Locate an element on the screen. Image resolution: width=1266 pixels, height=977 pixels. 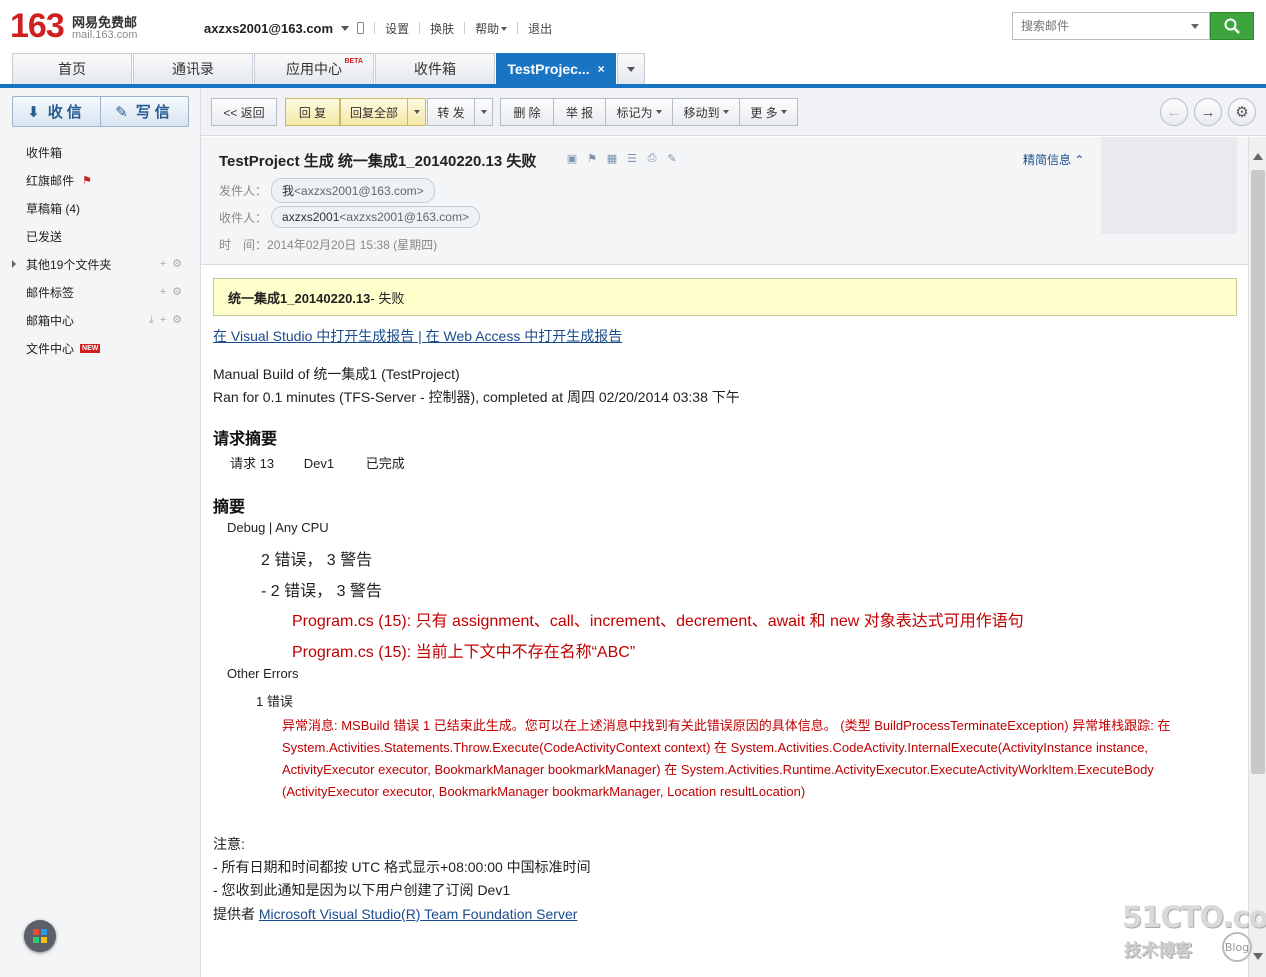
next-mail-button: → is located at coordinates (1208, 112).